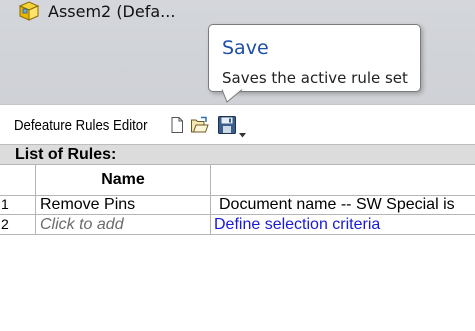  I want to click on editor-title: Defeature Rules Editor, so click(81, 125).